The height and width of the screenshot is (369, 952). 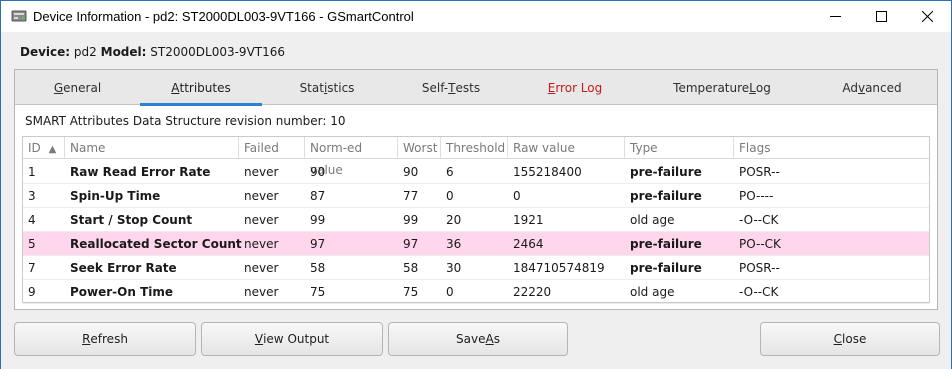 I want to click on minimize-button, so click(x=835, y=16).